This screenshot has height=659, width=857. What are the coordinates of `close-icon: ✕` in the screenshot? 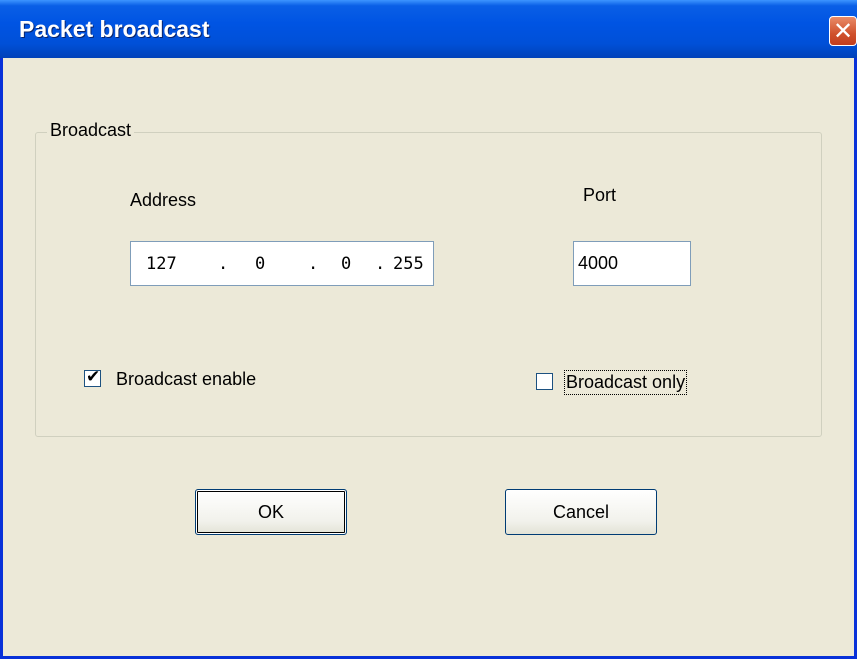 It's located at (843, 31).